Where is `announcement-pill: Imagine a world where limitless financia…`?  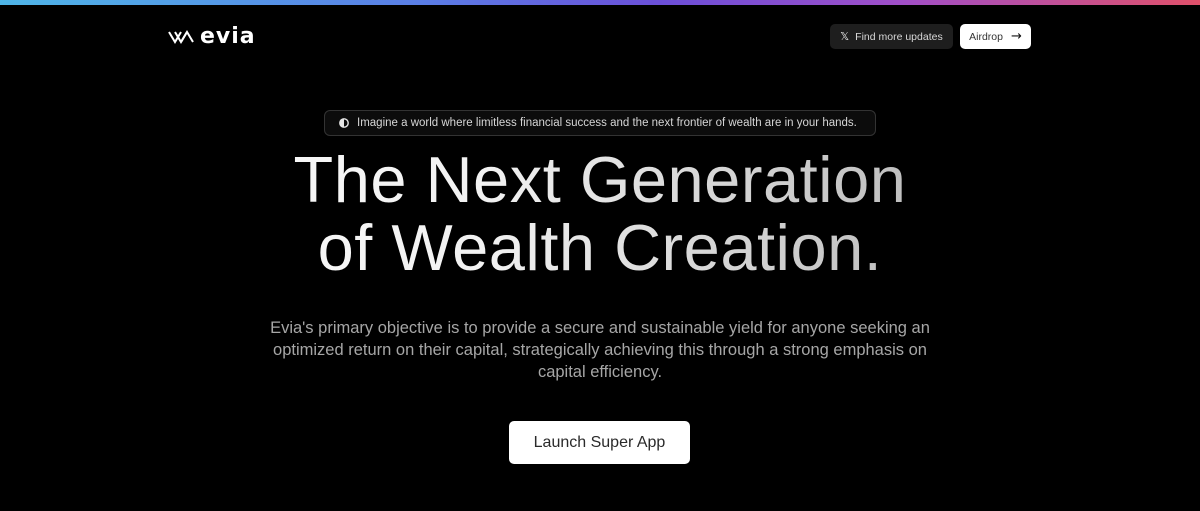
announcement-pill: Imagine a world where limitless financia… is located at coordinates (600, 123).